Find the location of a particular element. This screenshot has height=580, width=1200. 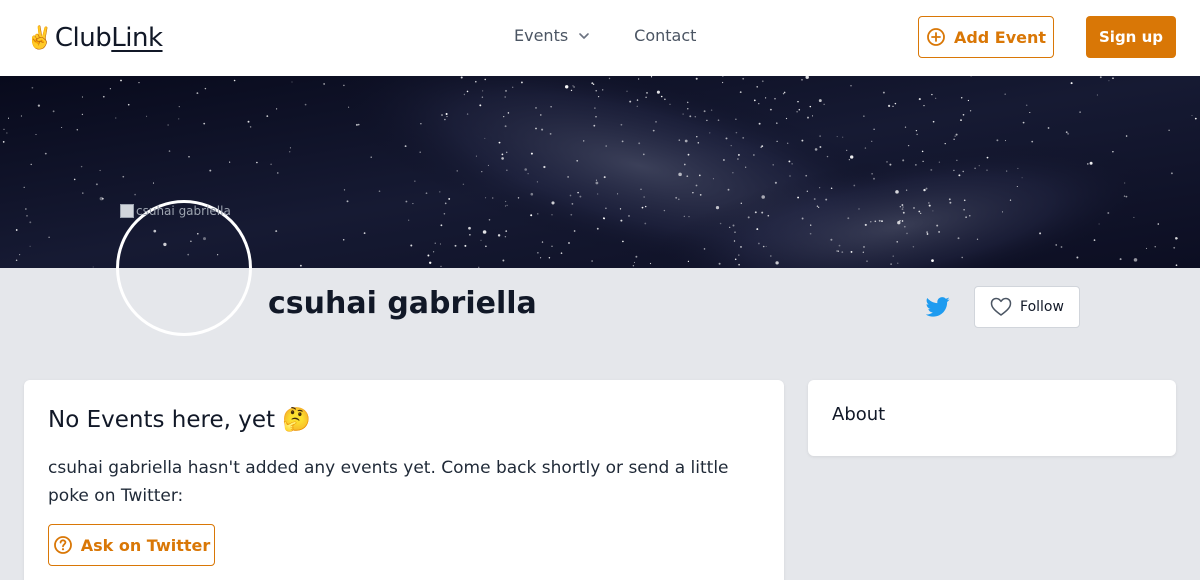

nav-contact-label: Contact is located at coordinates (665, 35).